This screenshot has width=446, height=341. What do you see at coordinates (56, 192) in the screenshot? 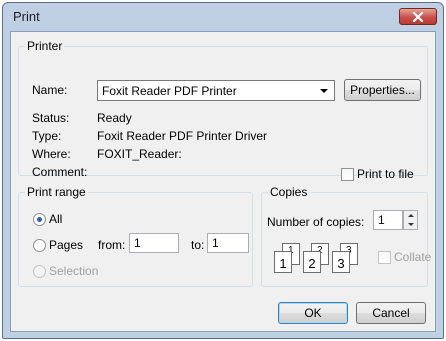
I see `print-range-group-label: Print range` at bounding box center [56, 192].